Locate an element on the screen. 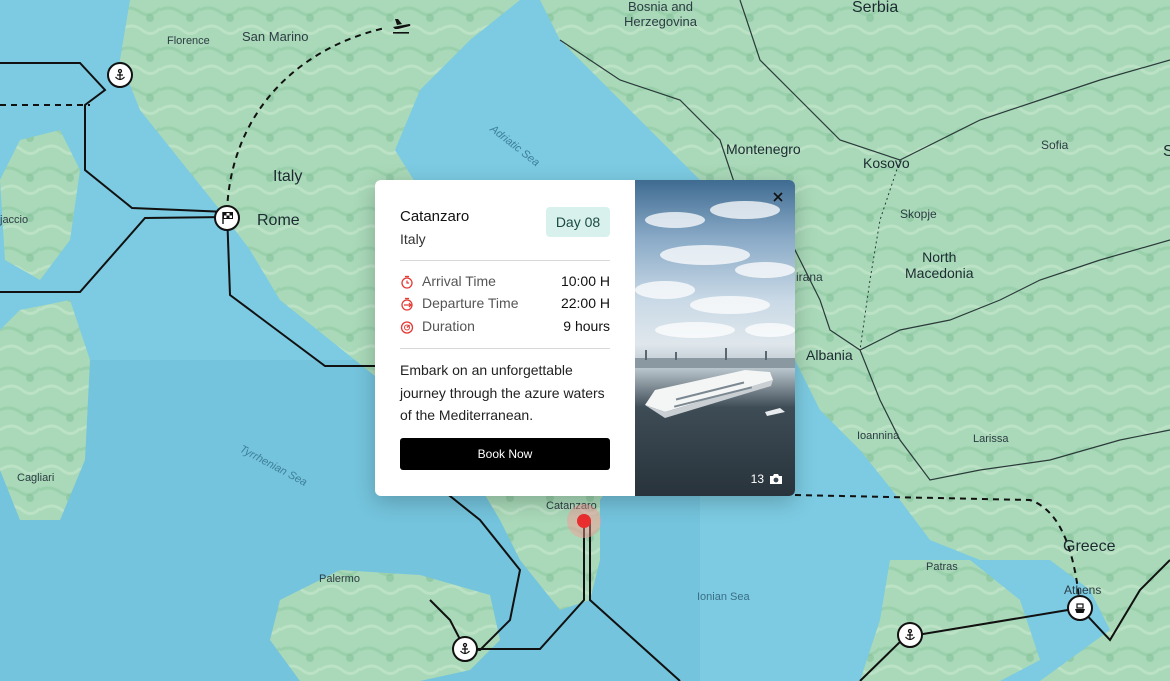 The image size is (1170, 681). port-country: Italy is located at coordinates (413, 239).